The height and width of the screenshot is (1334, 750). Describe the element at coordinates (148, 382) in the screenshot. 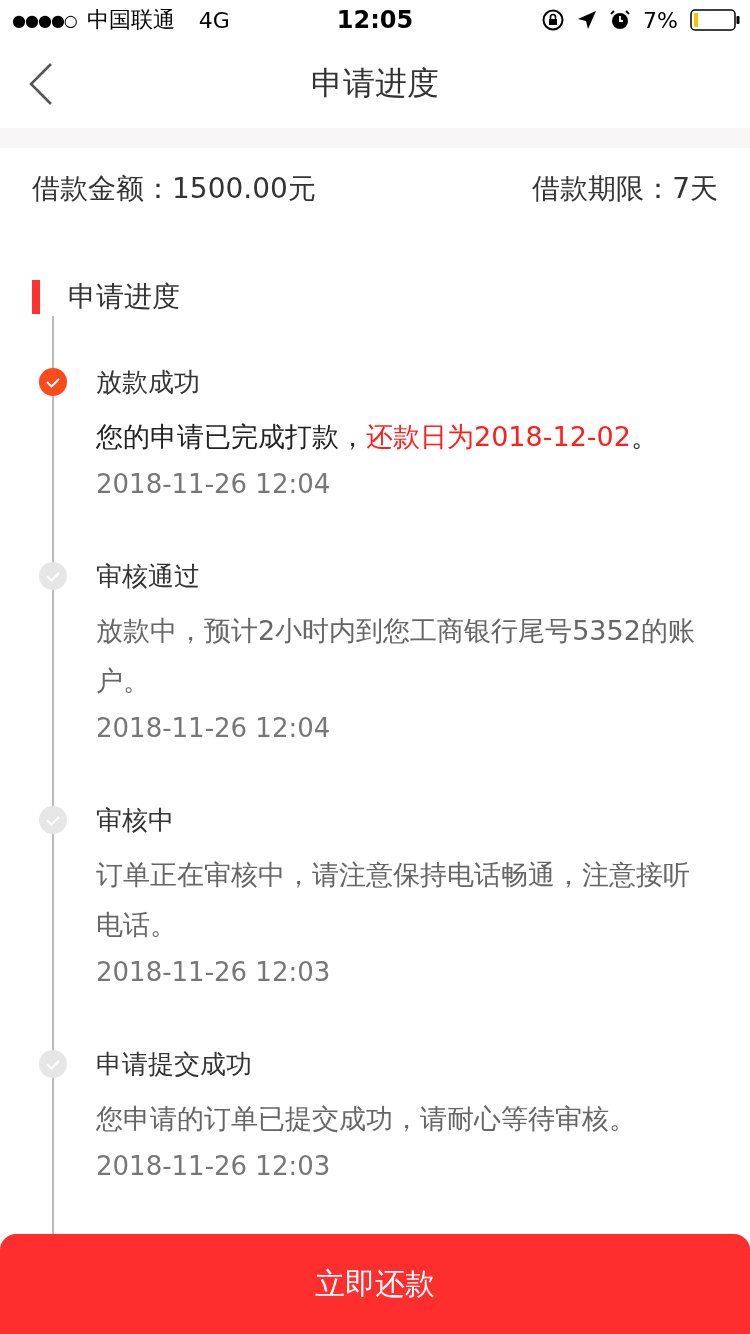

I see `step-title: 放款成功` at that location.